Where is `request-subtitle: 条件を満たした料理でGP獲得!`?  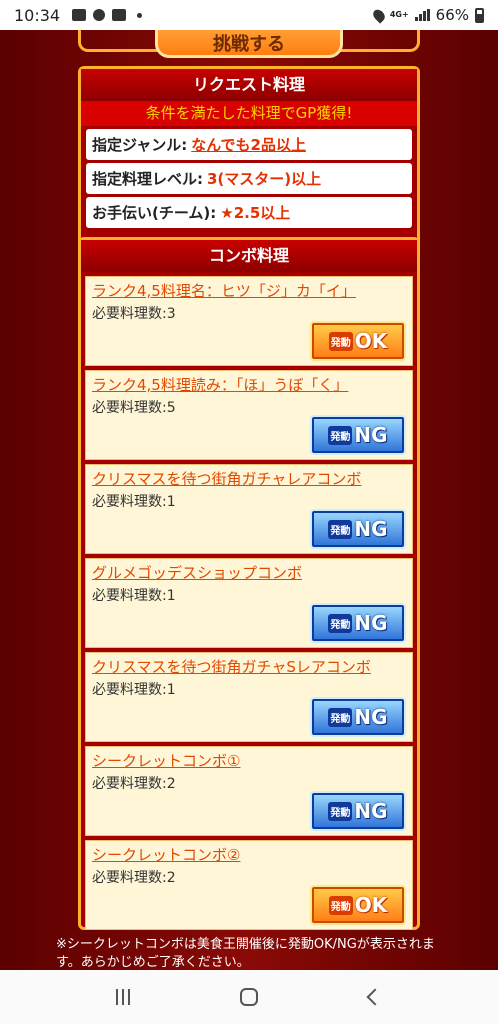 request-subtitle: 条件を満たした料理でGP獲得! is located at coordinates (249, 113).